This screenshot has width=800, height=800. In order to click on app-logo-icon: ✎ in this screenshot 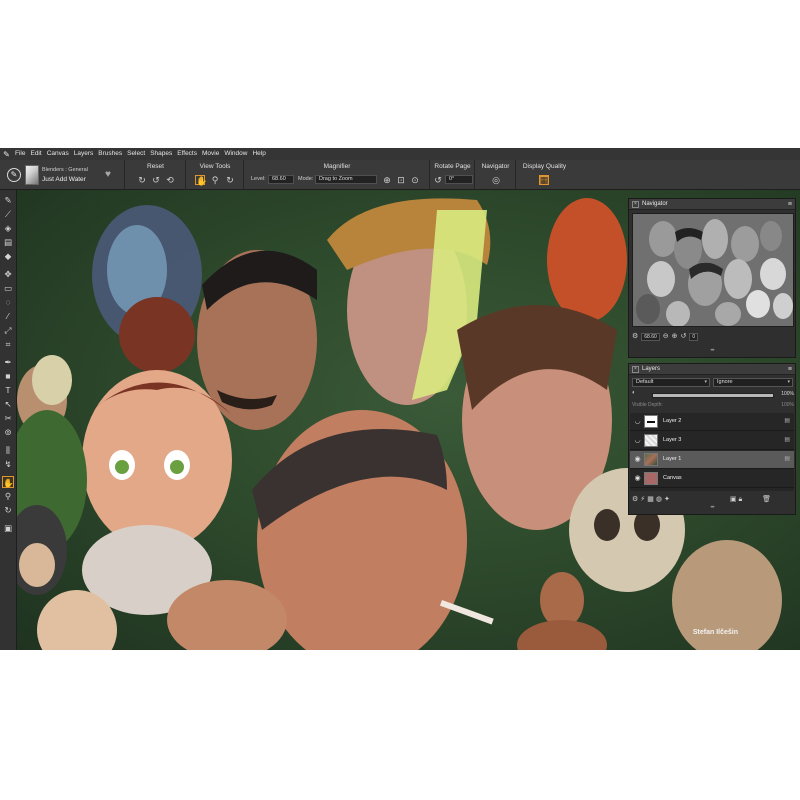, I will do `click(6, 154)`.